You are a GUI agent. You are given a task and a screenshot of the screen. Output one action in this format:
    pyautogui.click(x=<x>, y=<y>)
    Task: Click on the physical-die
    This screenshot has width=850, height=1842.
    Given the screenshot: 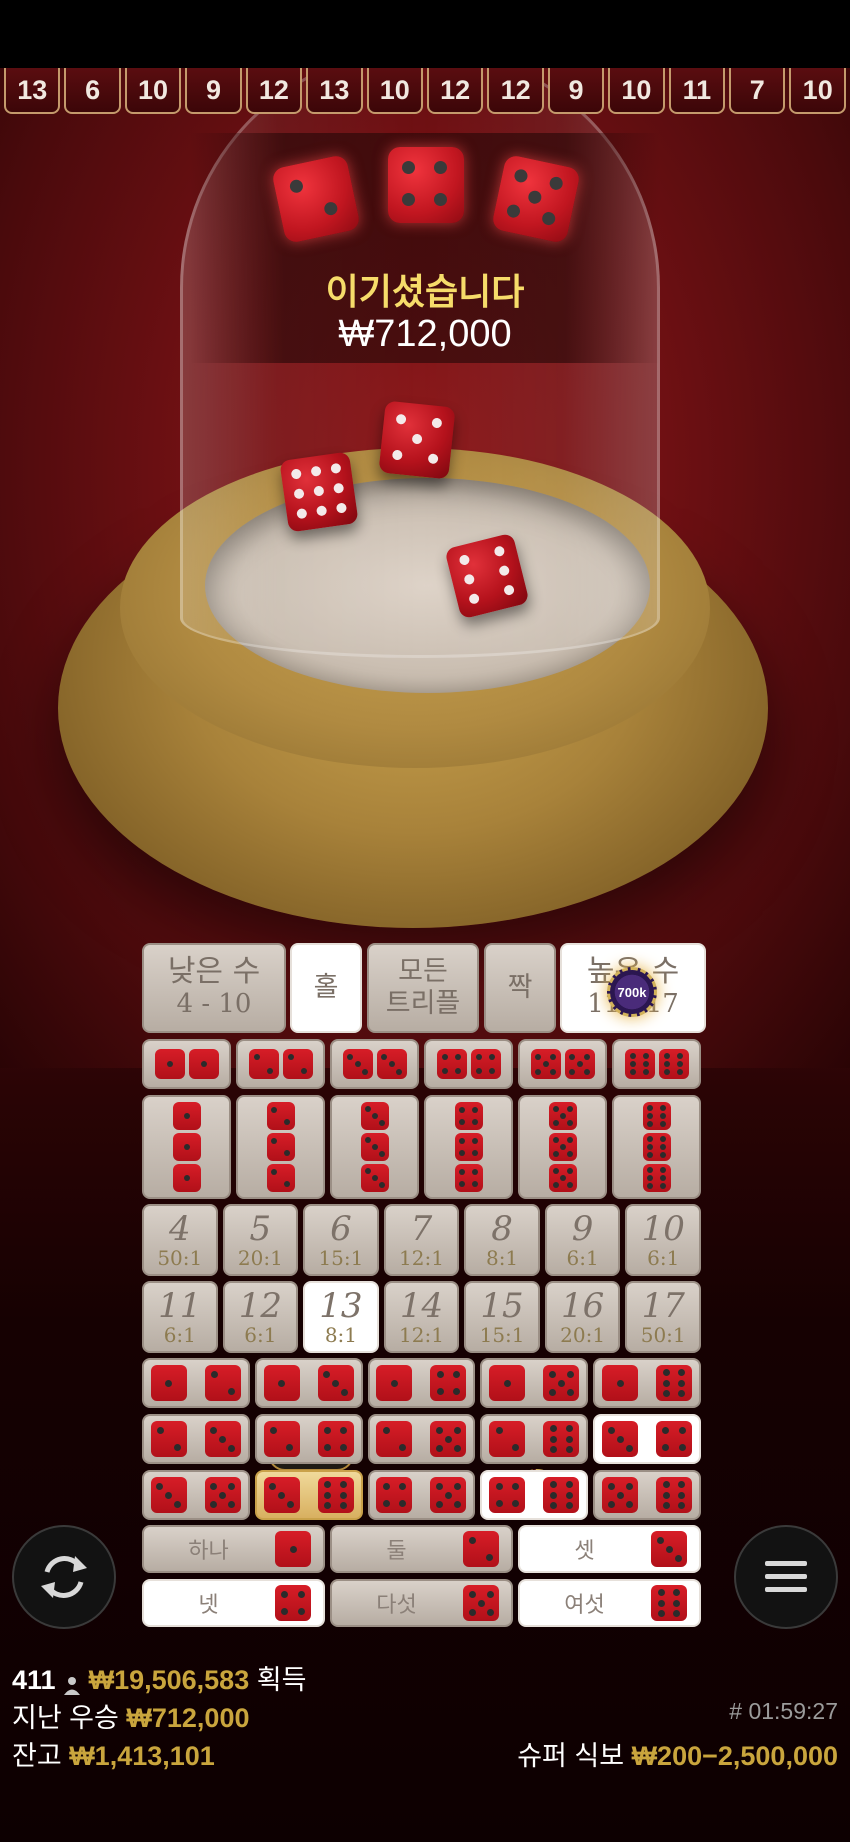 What is the action you would take?
    pyautogui.click(x=417, y=440)
    